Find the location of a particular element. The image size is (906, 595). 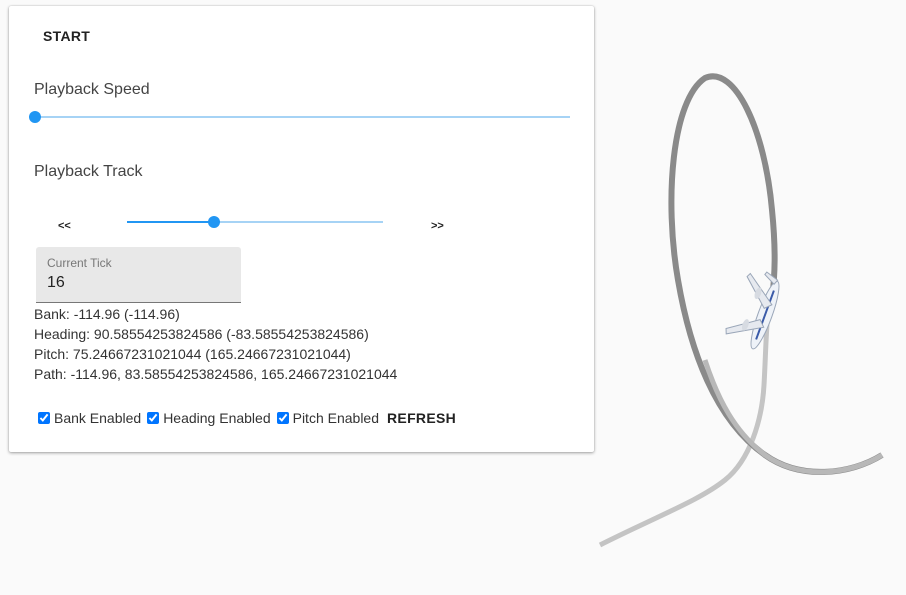

refresh-button: REFRESH is located at coordinates (421, 418).